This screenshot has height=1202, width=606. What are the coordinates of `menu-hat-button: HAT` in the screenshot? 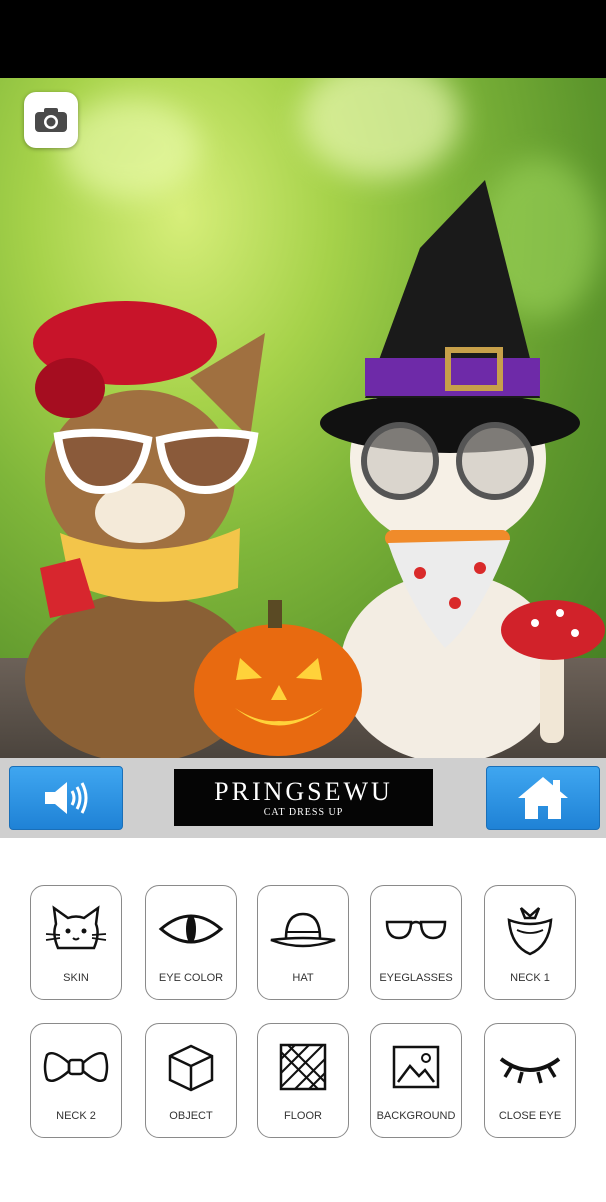 It's located at (303, 942).